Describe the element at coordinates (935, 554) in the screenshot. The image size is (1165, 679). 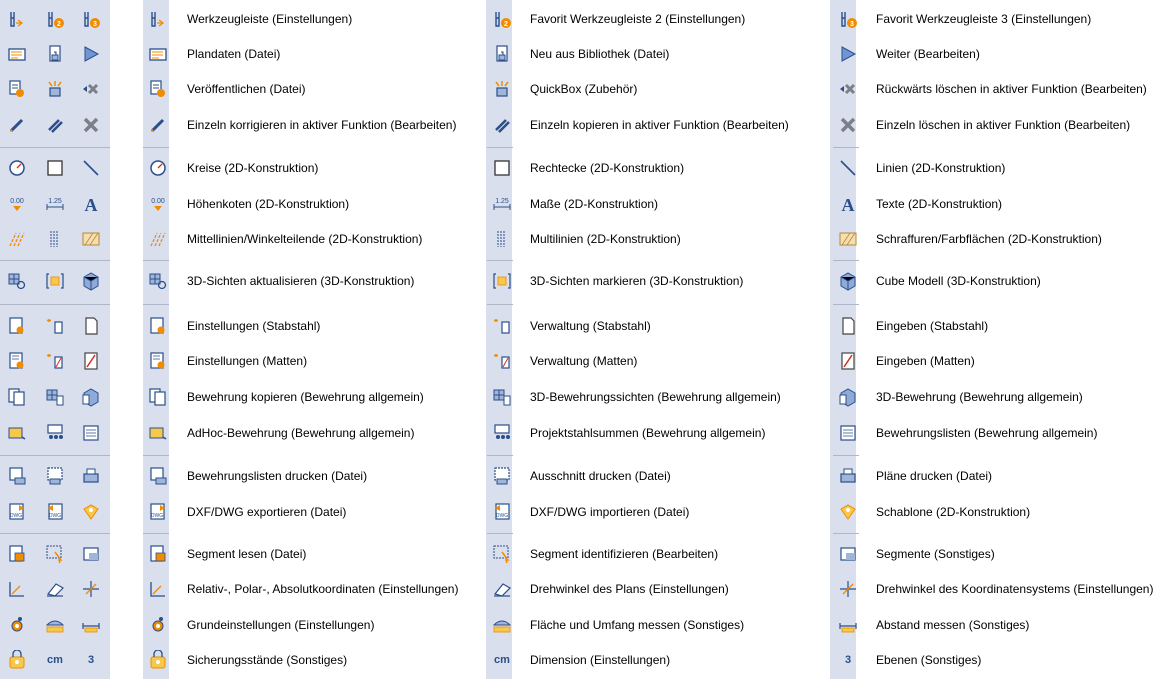
I see `legend-label: Segmente (Sonstiges)` at that location.